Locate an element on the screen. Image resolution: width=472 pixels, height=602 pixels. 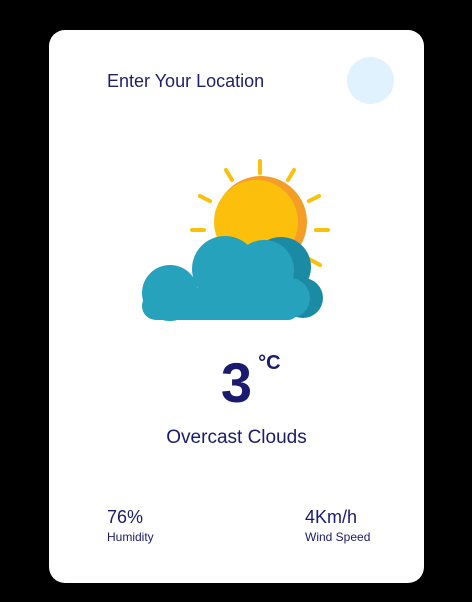
humidity-value: 76% is located at coordinates (125, 517).